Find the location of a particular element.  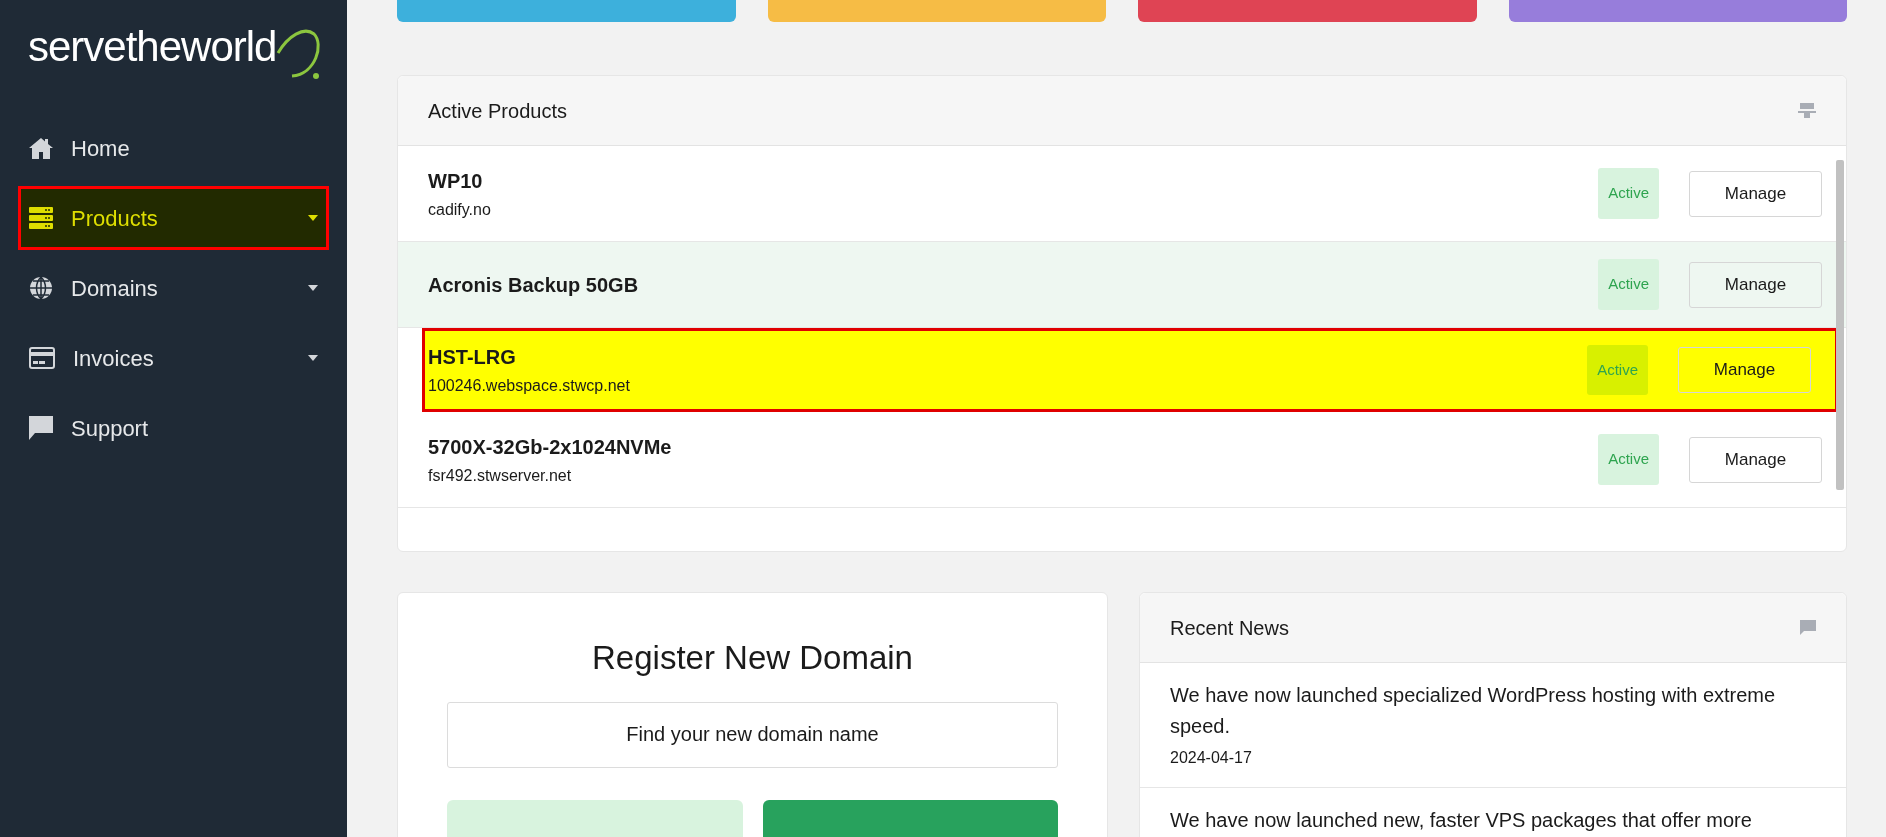

scrollbar is located at coordinates (1840, 325).